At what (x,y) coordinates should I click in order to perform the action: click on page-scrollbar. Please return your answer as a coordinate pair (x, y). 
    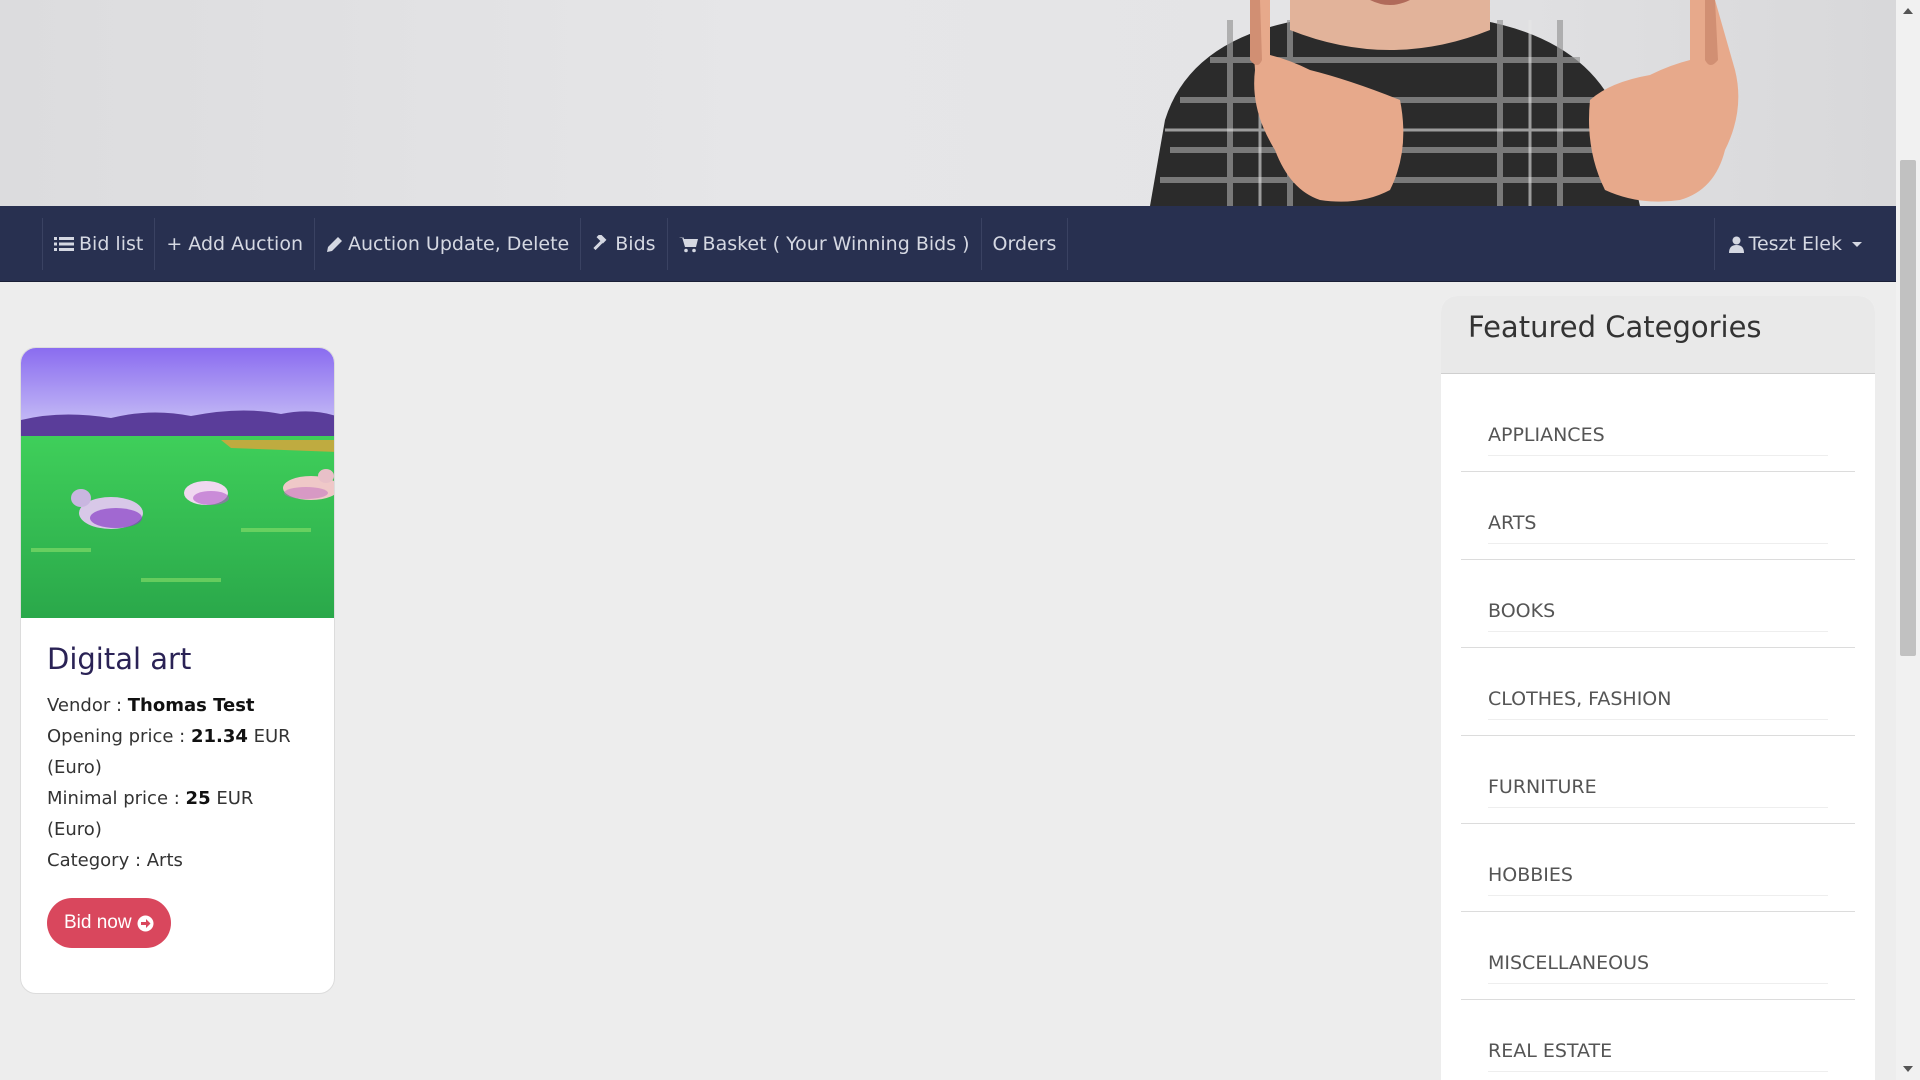
    Looking at the image, I should click on (1908, 540).